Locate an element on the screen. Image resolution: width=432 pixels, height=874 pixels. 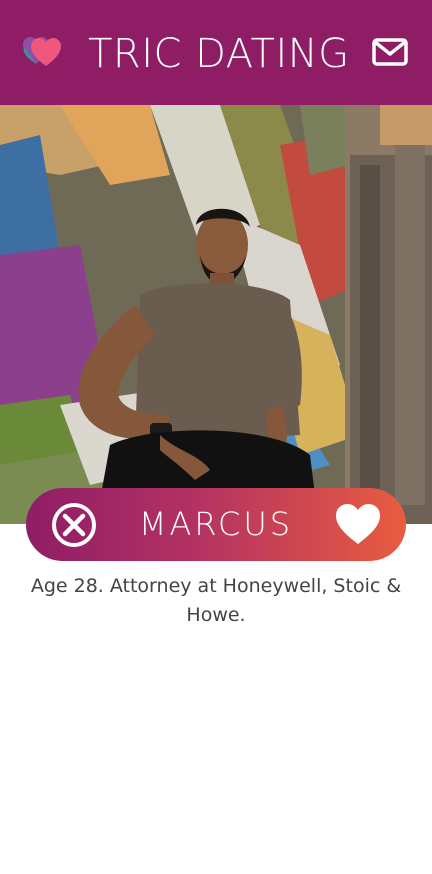
close-circle-icon is located at coordinates (74, 525).